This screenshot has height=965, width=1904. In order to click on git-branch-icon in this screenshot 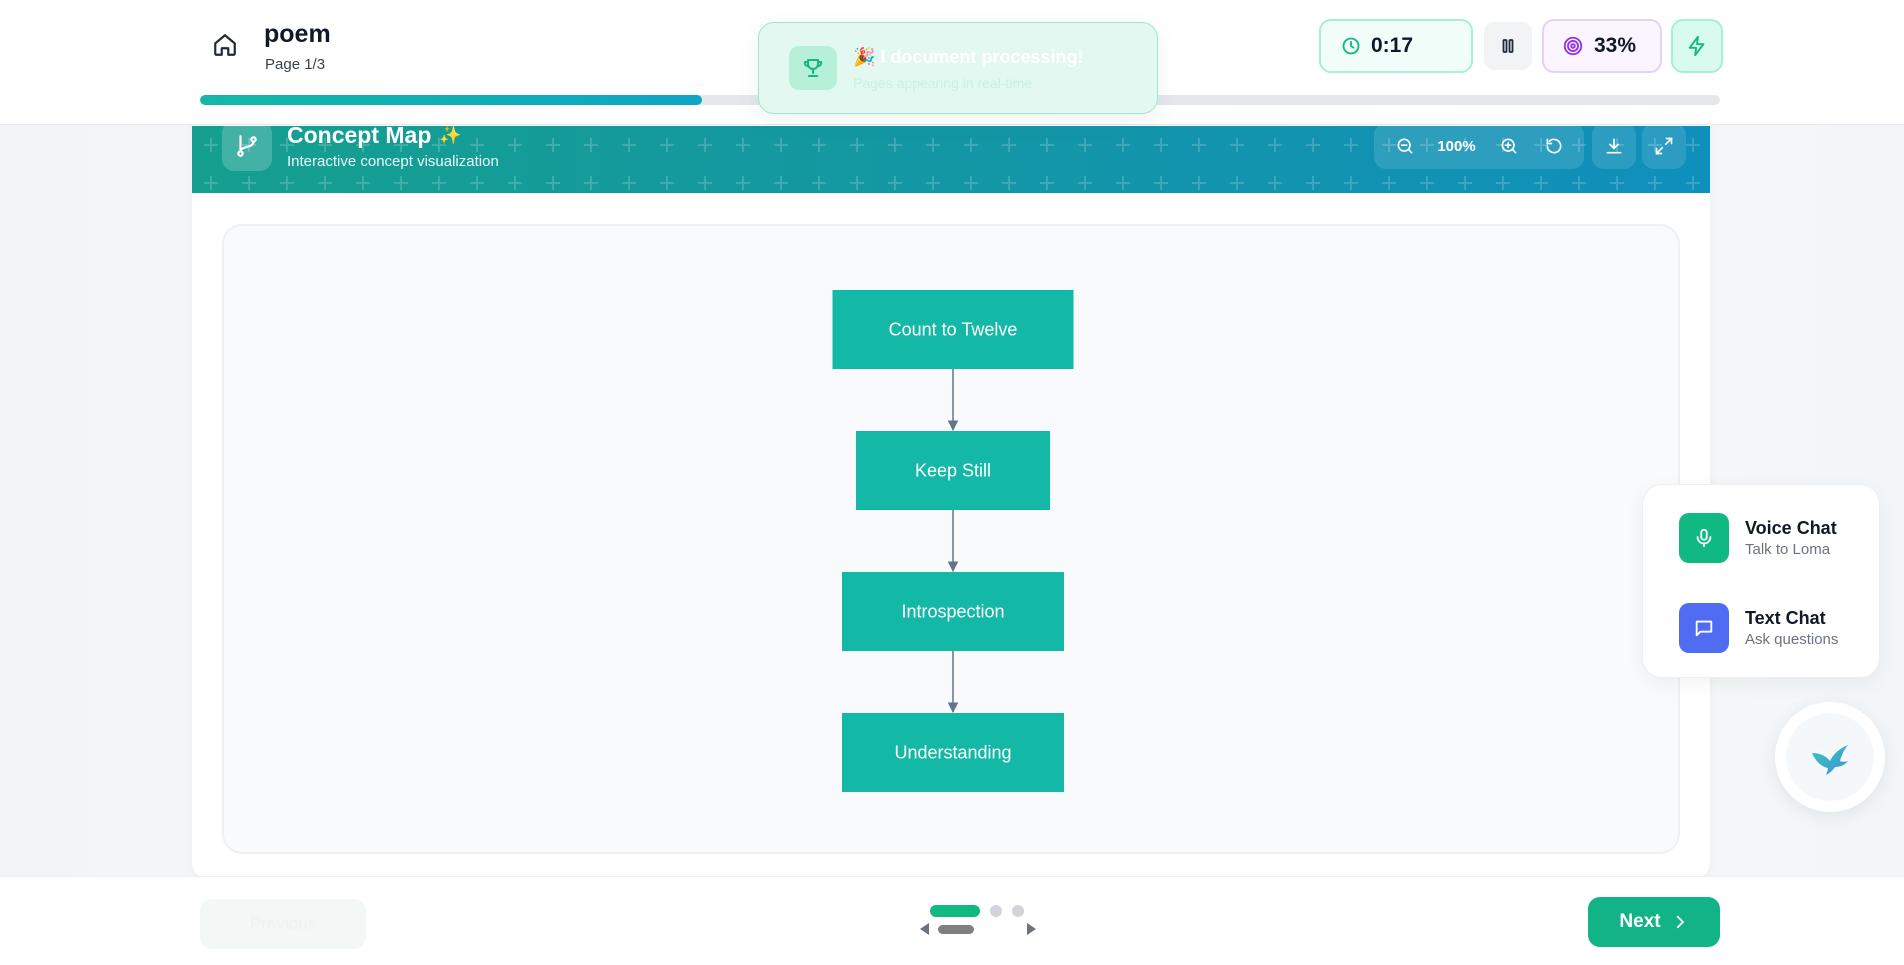, I will do `click(247, 146)`.